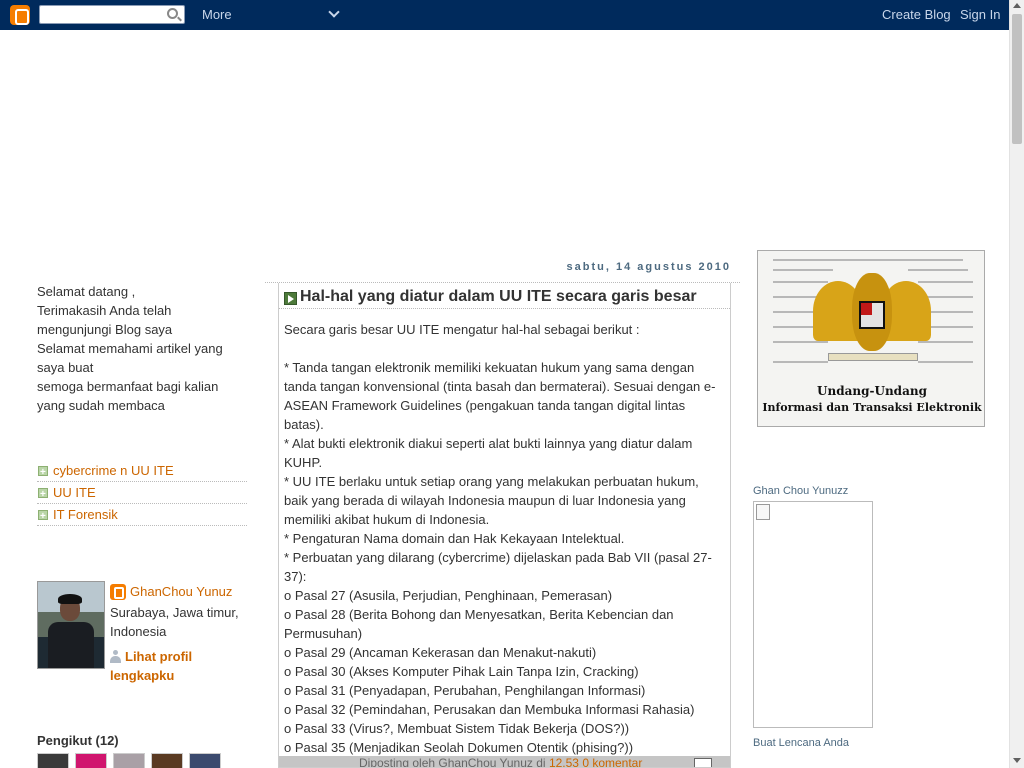  What do you see at coordinates (65, 367) in the screenshot?
I see `welcome-line: saya buat` at bounding box center [65, 367].